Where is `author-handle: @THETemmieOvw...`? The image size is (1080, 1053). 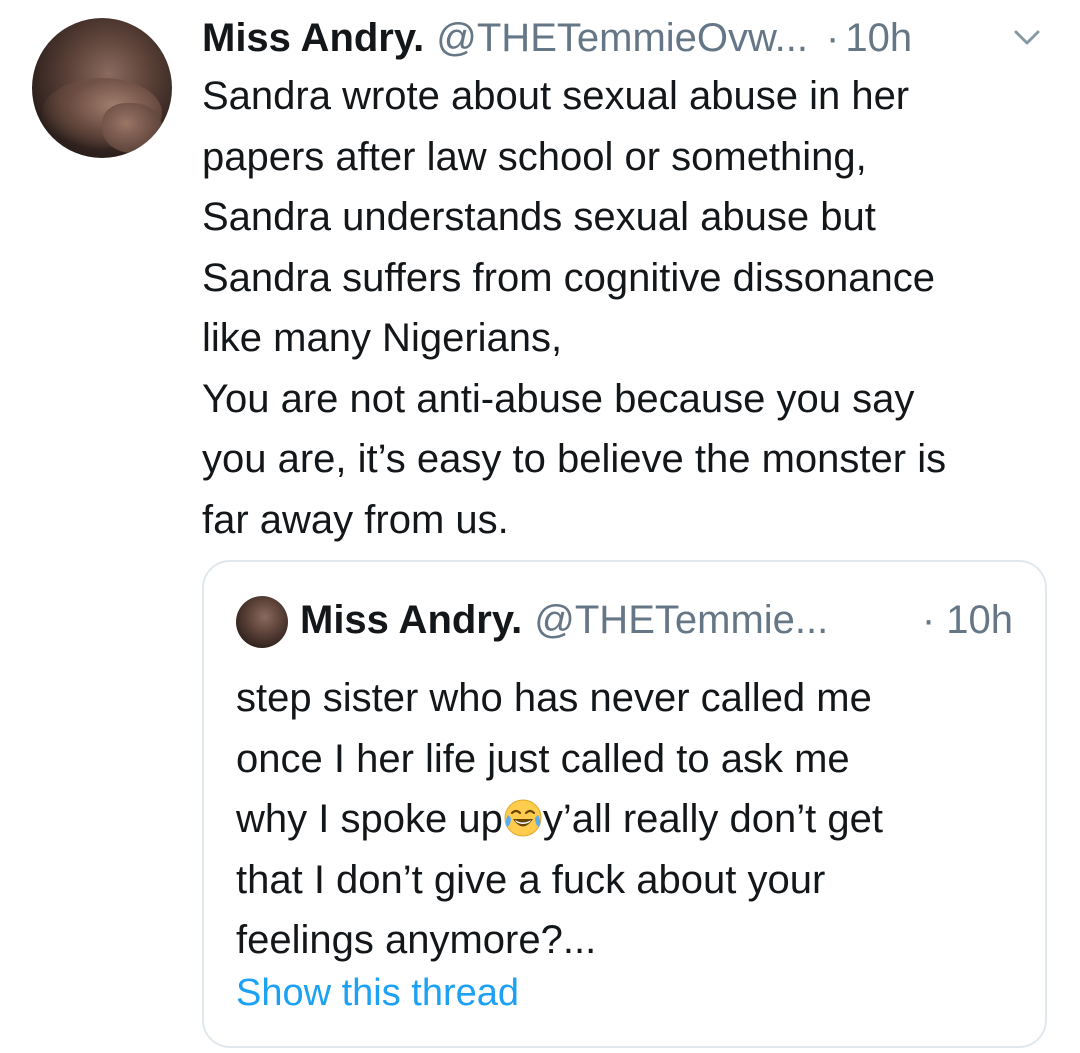 author-handle: @THETemmieOvw... is located at coordinates (622, 38).